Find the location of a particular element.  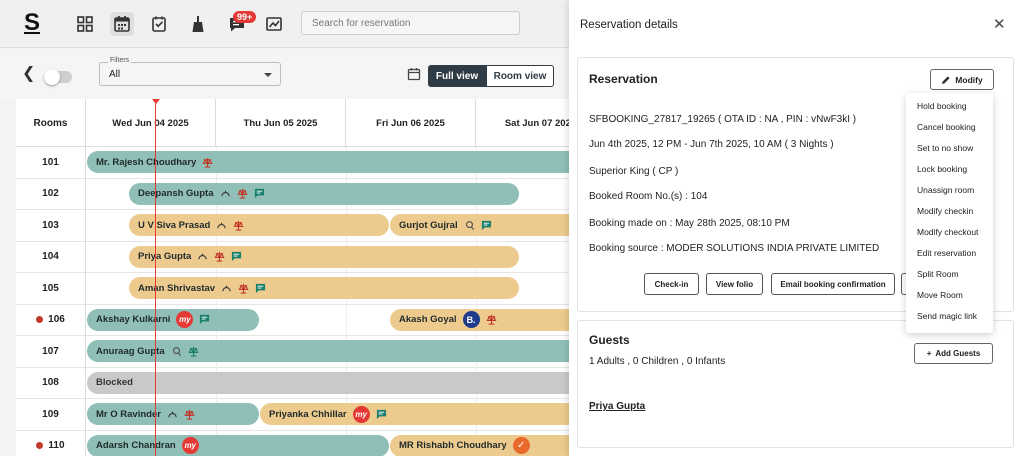

reservation-heading: Reservation is located at coordinates (623, 79).